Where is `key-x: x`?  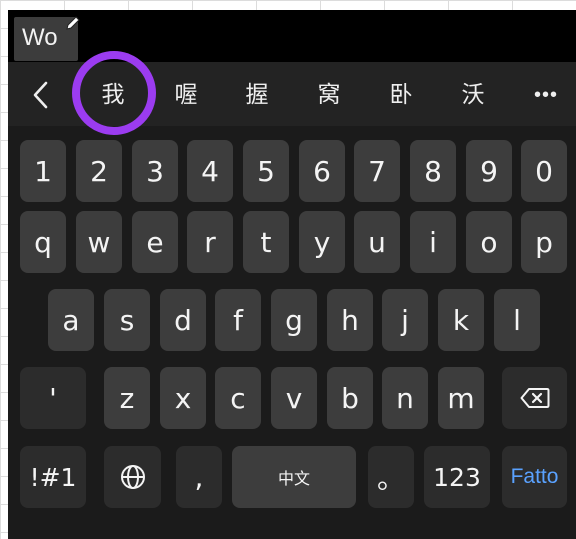 key-x: x is located at coordinates (183, 398).